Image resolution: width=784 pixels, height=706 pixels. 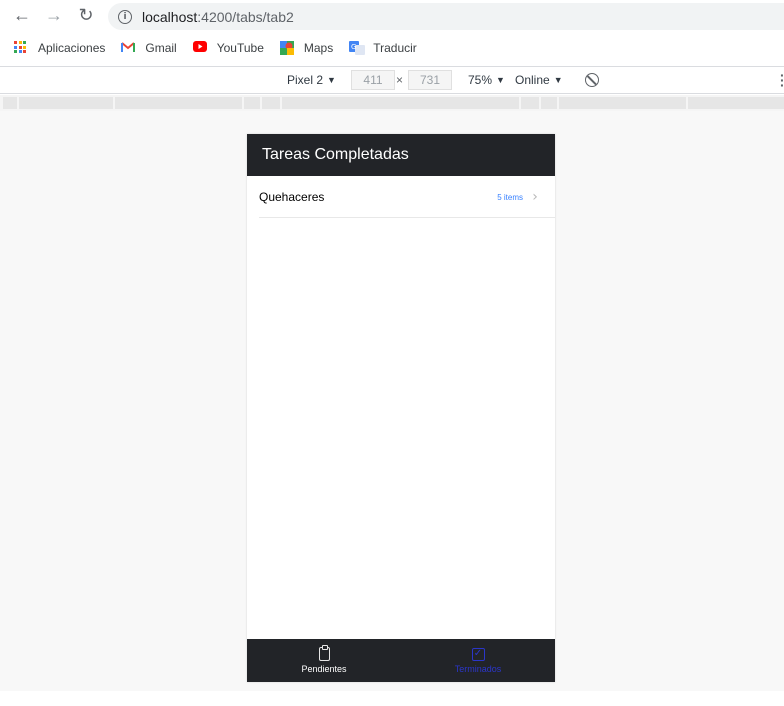 What do you see at coordinates (782, 80) in the screenshot?
I see `more-options-icon: ···` at bounding box center [782, 80].